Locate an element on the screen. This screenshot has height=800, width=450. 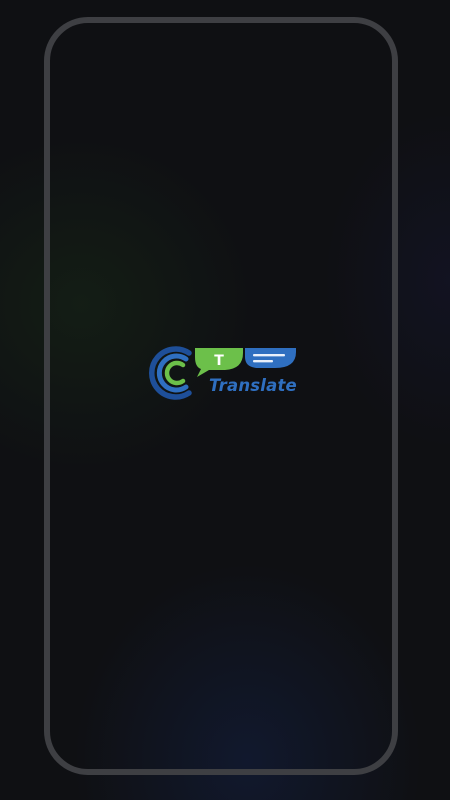
speech-bubble-t-icon: T is located at coordinates (219, 362).